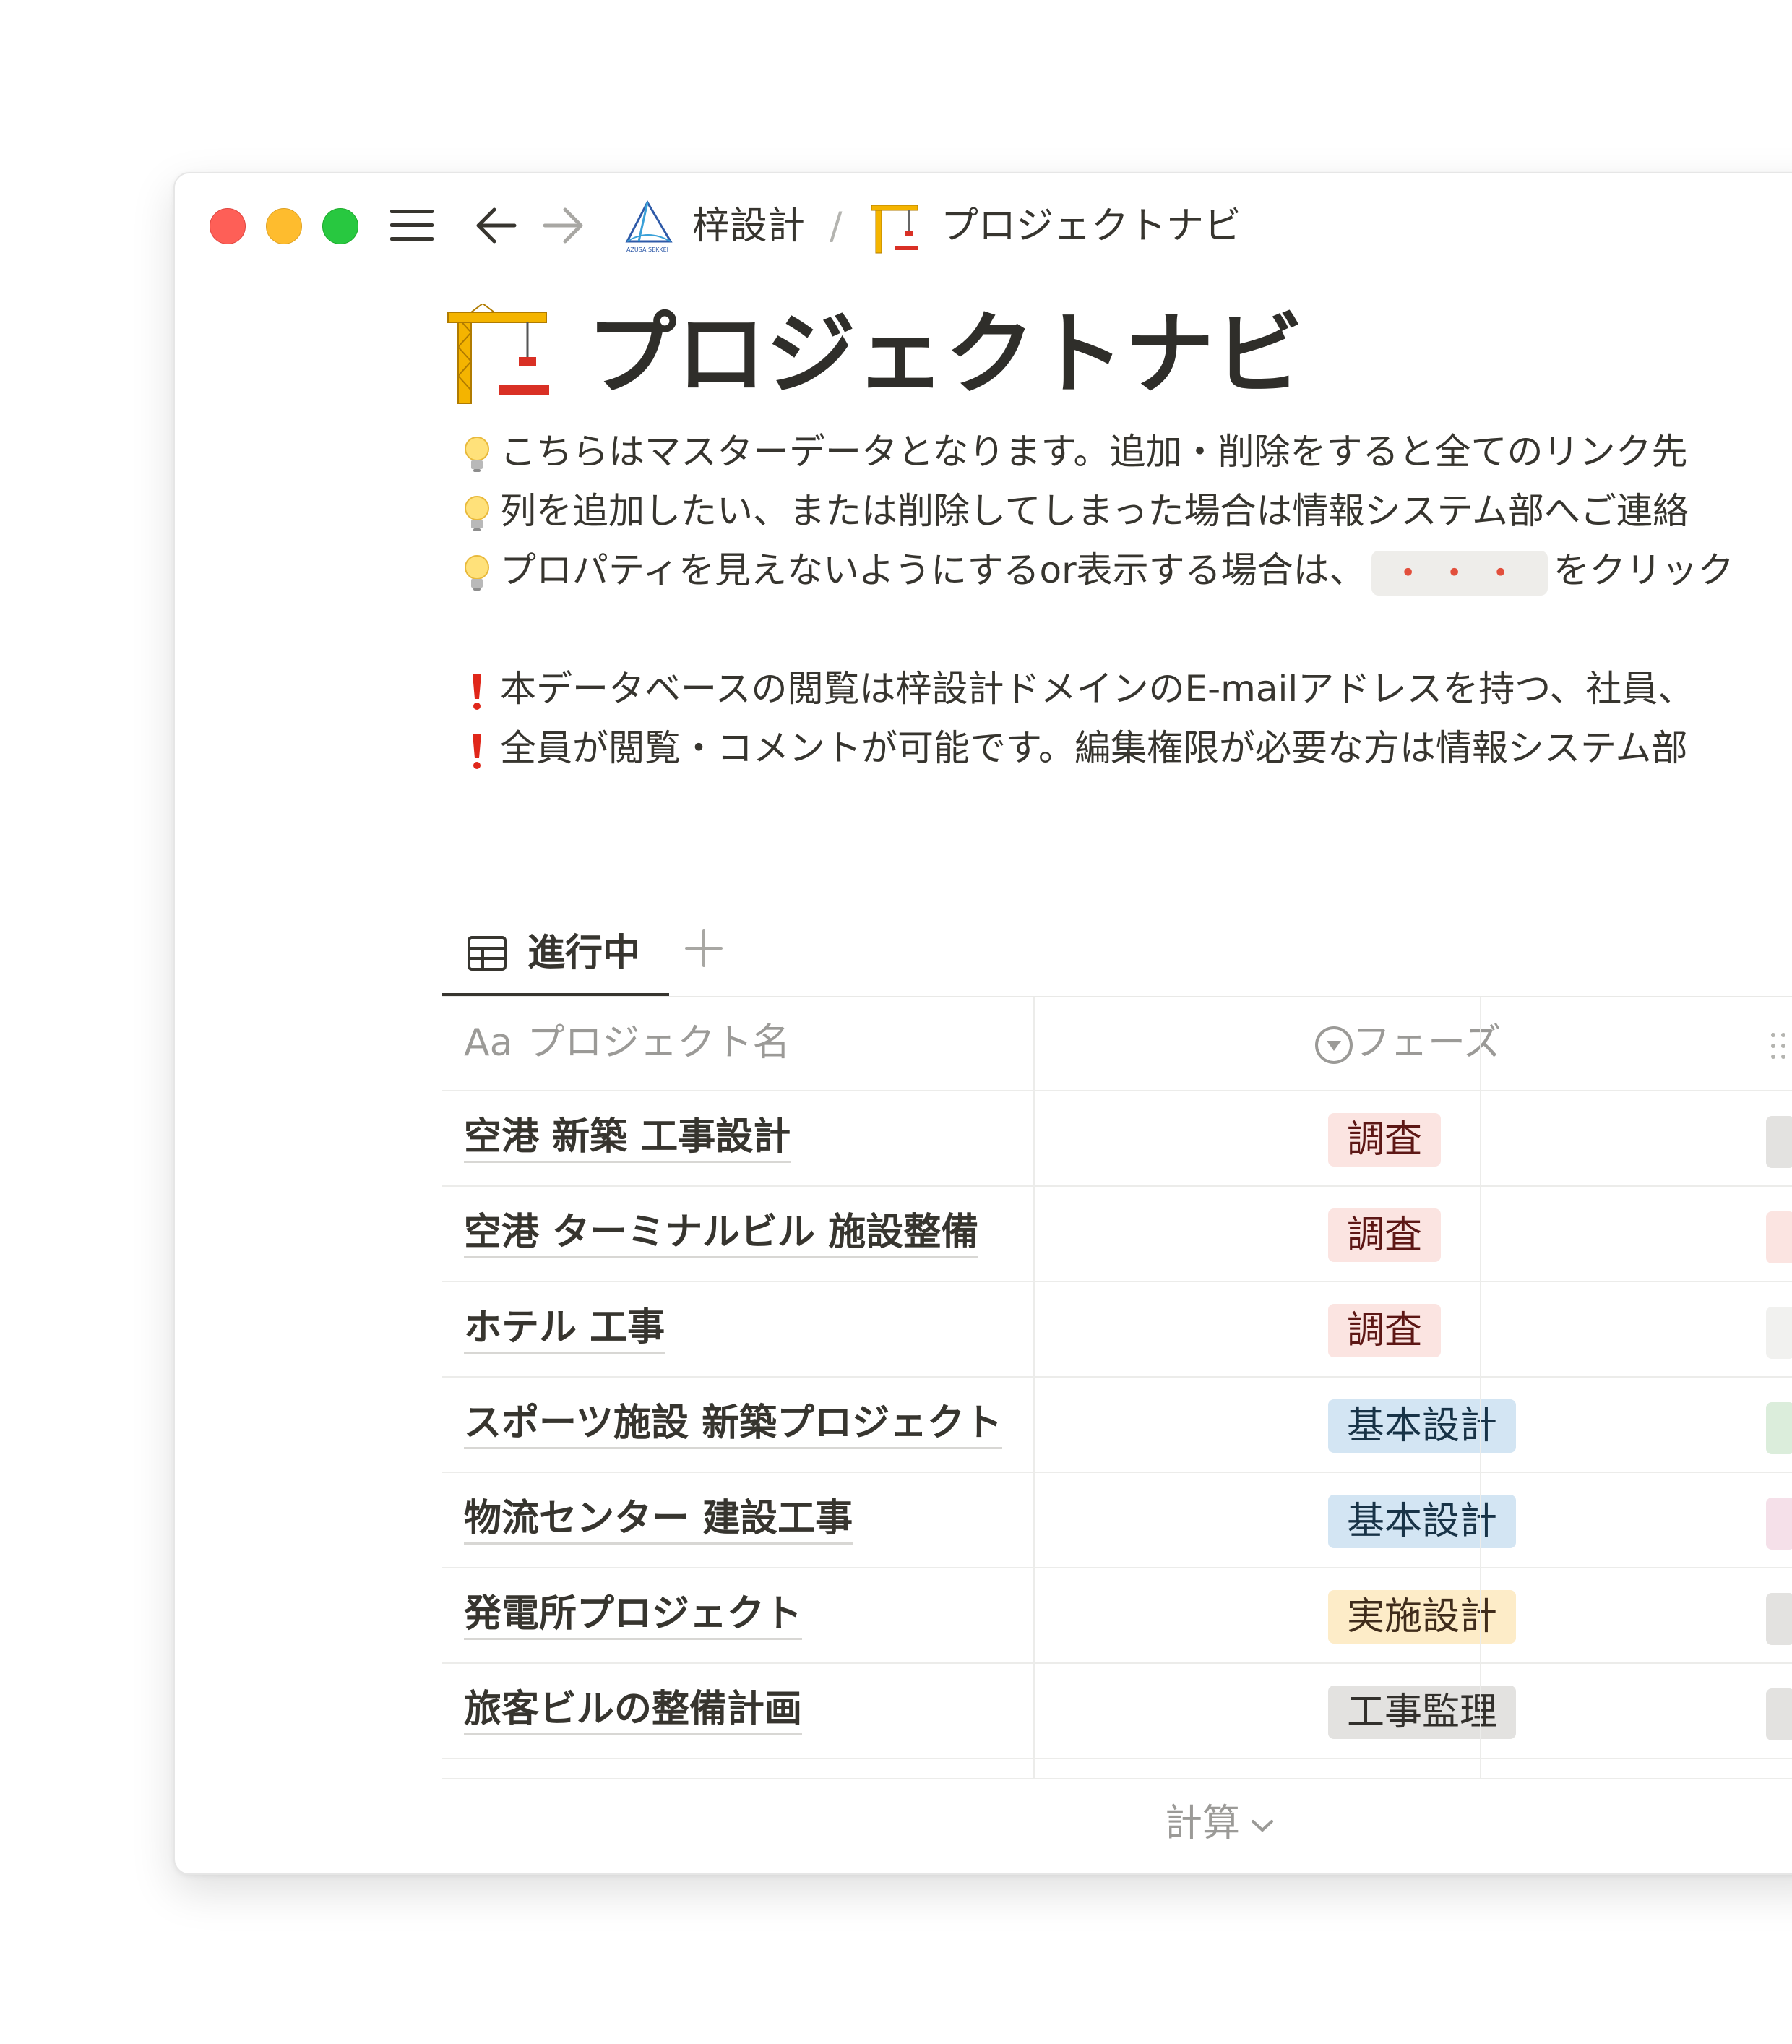 The width and height of the screenshot is (1792, 2044). What do you see at coordinates (488, 1043) in the screenshot?
I see `title-property-icon: Aa` at bounding box center [488, 1043].